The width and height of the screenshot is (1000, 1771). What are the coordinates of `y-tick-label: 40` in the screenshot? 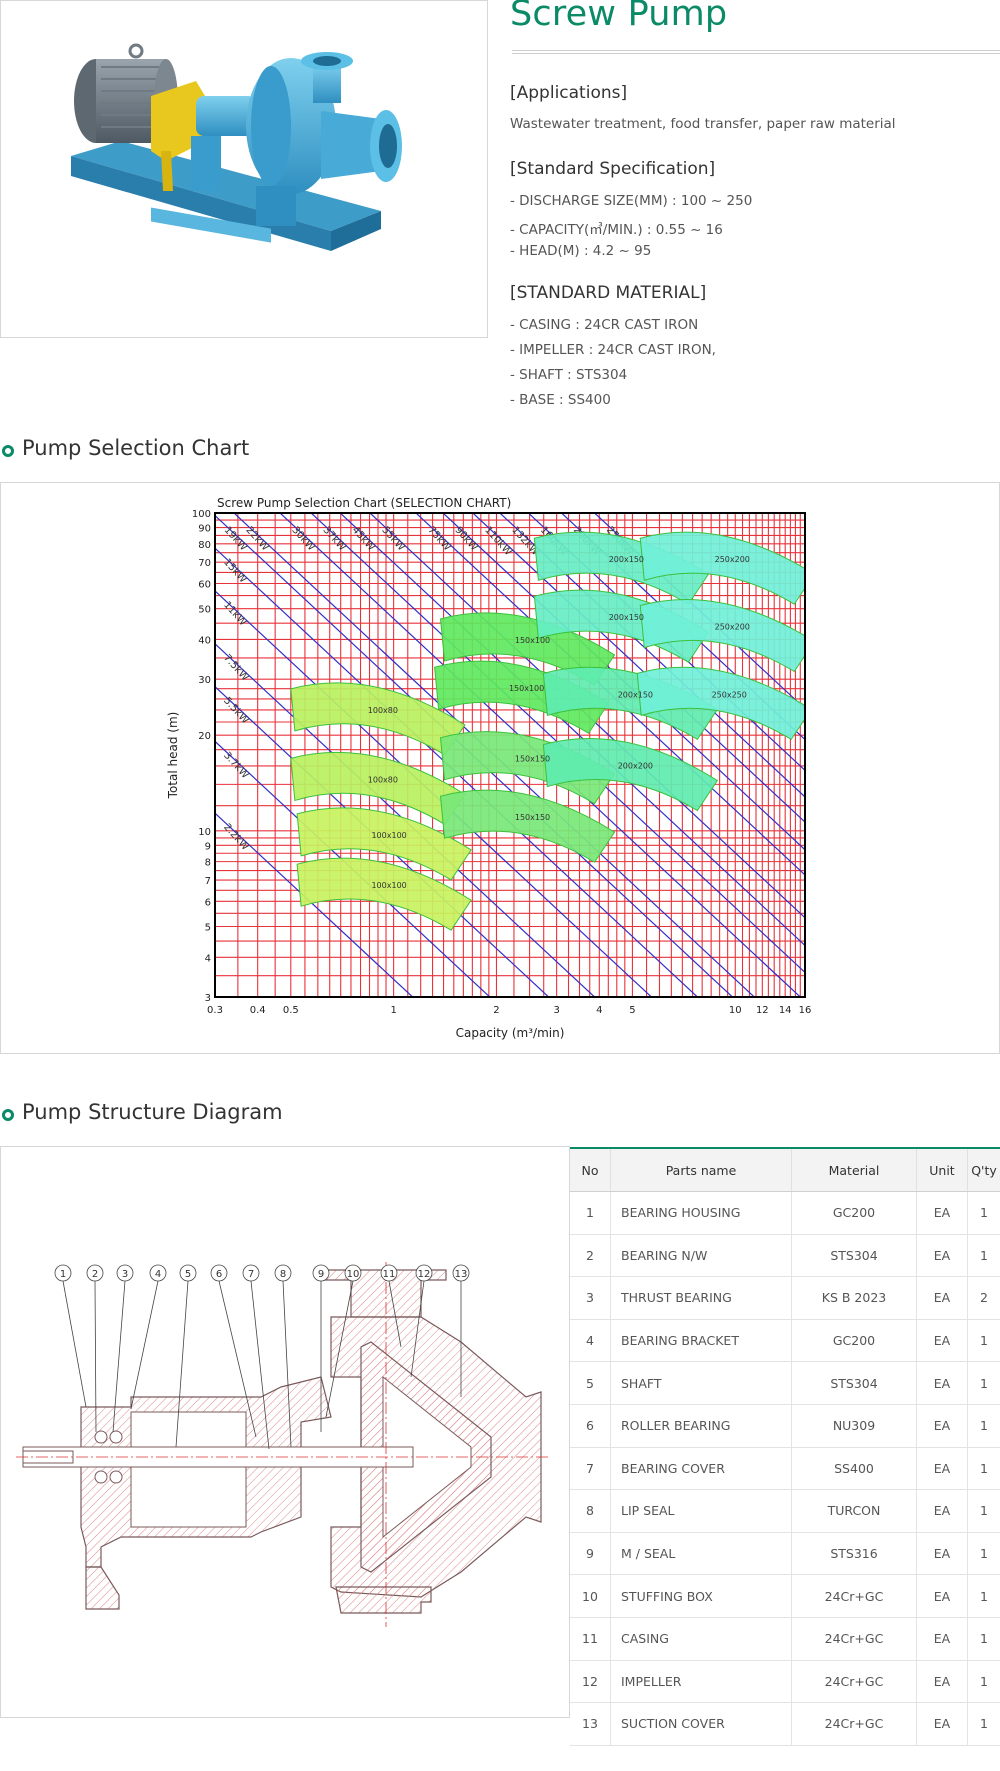 It's located at (204, 640).